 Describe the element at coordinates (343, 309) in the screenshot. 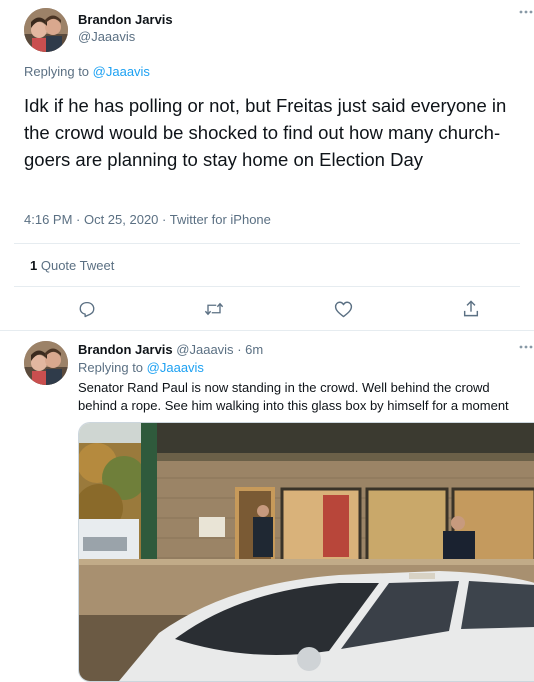

I see `like-icon` at that location.